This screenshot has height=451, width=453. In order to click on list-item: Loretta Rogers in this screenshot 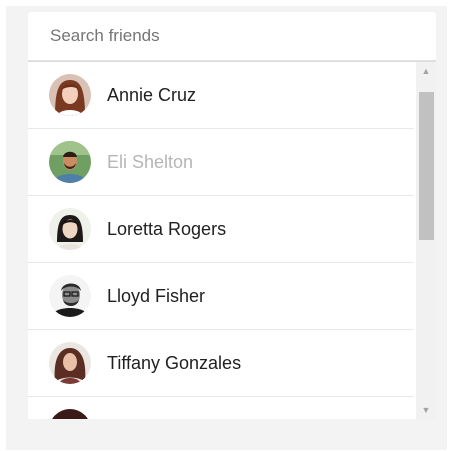, I will do `click(221, 229)`.